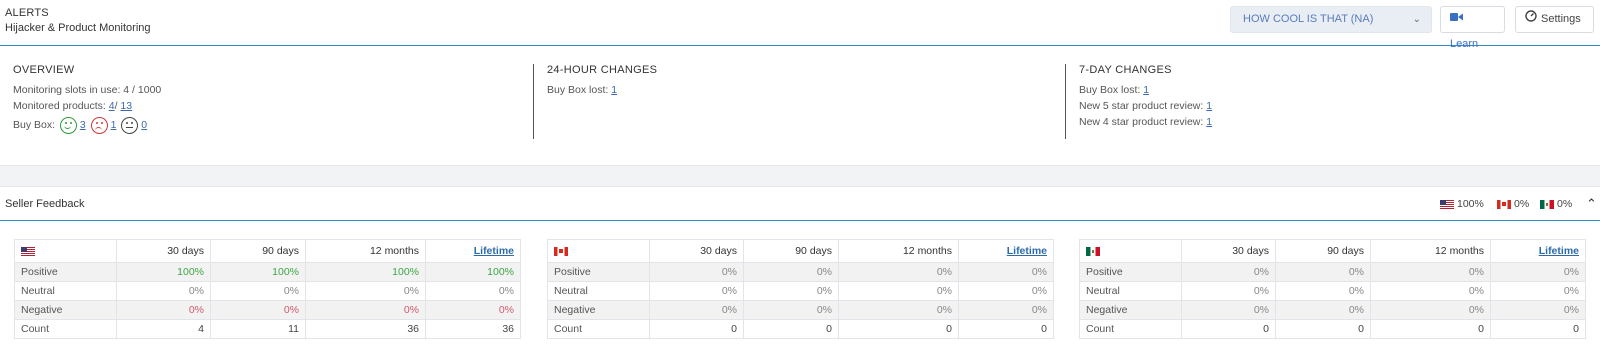 This screenshot has width=1600, height=363. I want to click on monitored-products-total-link: 13, so click(126, 106).